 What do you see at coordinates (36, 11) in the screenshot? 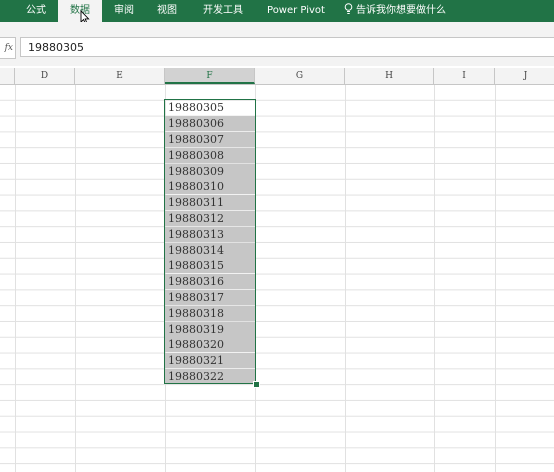
I see `tab-formulas: 公式` at bounding box center [36, 11].